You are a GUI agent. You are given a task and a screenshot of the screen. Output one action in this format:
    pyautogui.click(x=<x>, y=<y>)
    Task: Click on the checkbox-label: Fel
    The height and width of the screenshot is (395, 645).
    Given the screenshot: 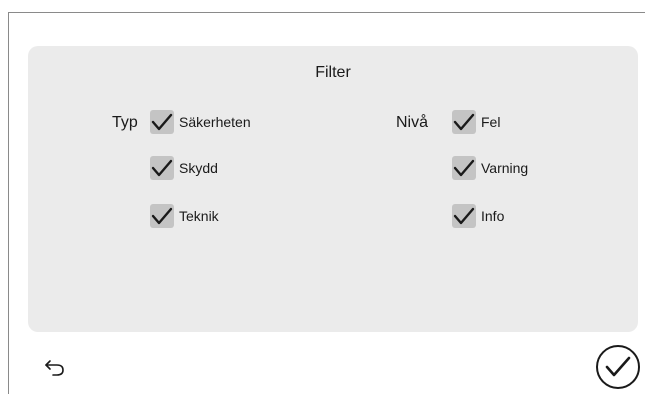 What is the action you would take?
    pyautogui.click(x=491, y=122)
    